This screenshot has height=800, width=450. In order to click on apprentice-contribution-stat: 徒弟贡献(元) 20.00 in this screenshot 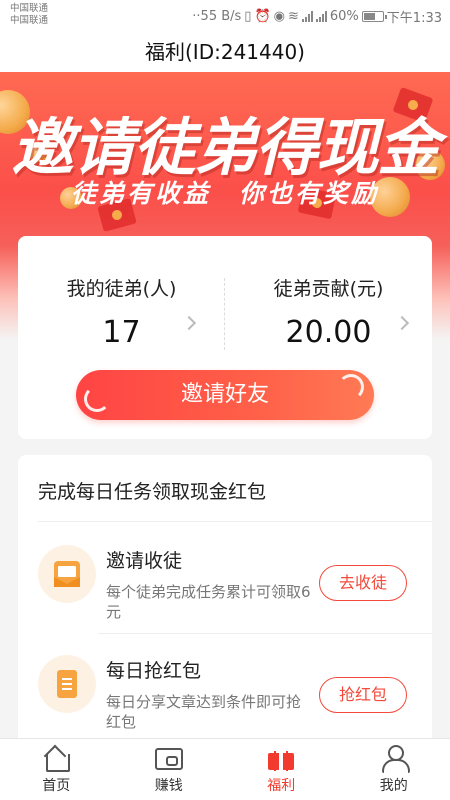, I will do `click(328, 312)`.